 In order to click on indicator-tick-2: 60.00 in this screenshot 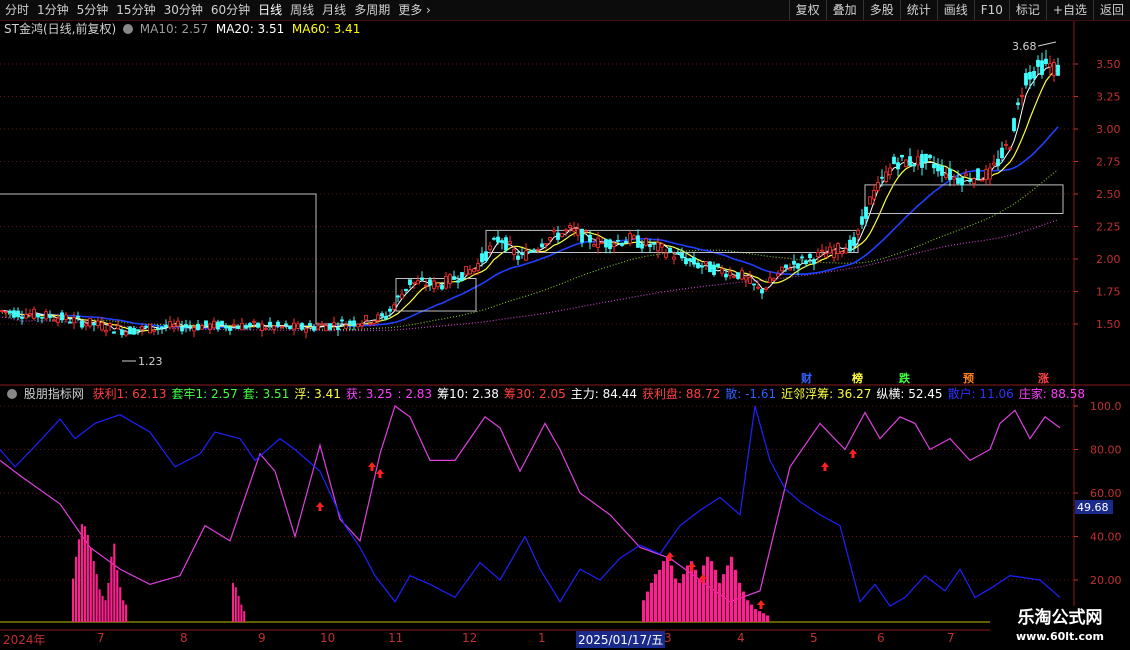, I will do `click(1106, 493)`.